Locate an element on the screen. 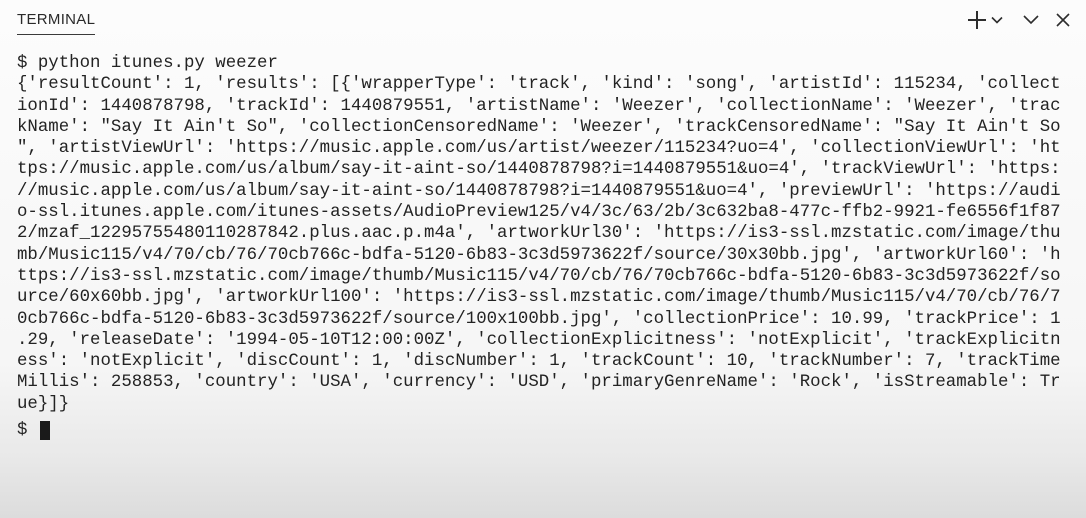 This screenshot has width=1086, height=518. panel-actions is located at coordinates (1017, 20).